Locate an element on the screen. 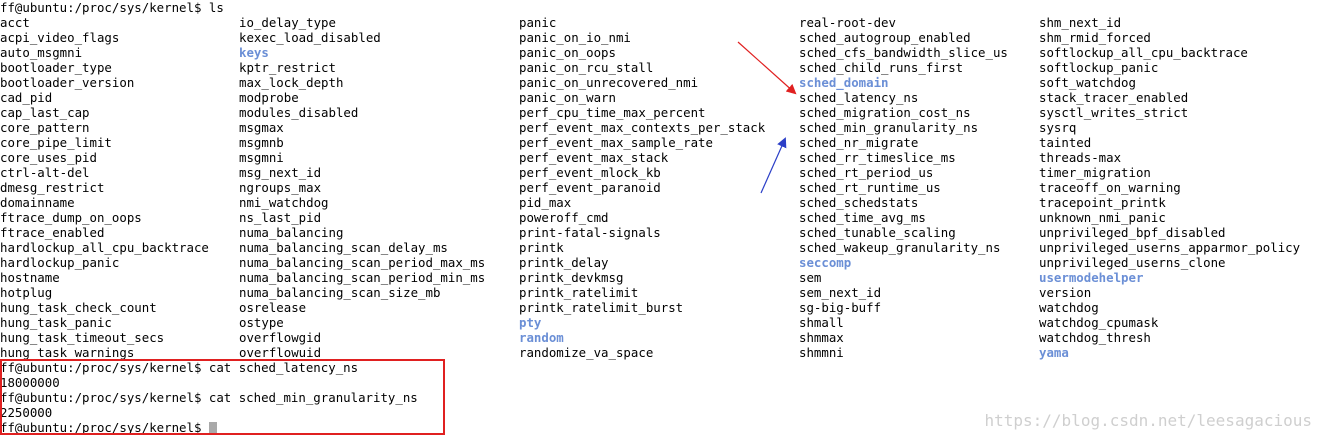 The image size is (1324, 441). ls-entry-file: panic_on_io_nmi is located at coordinates (575, 37).